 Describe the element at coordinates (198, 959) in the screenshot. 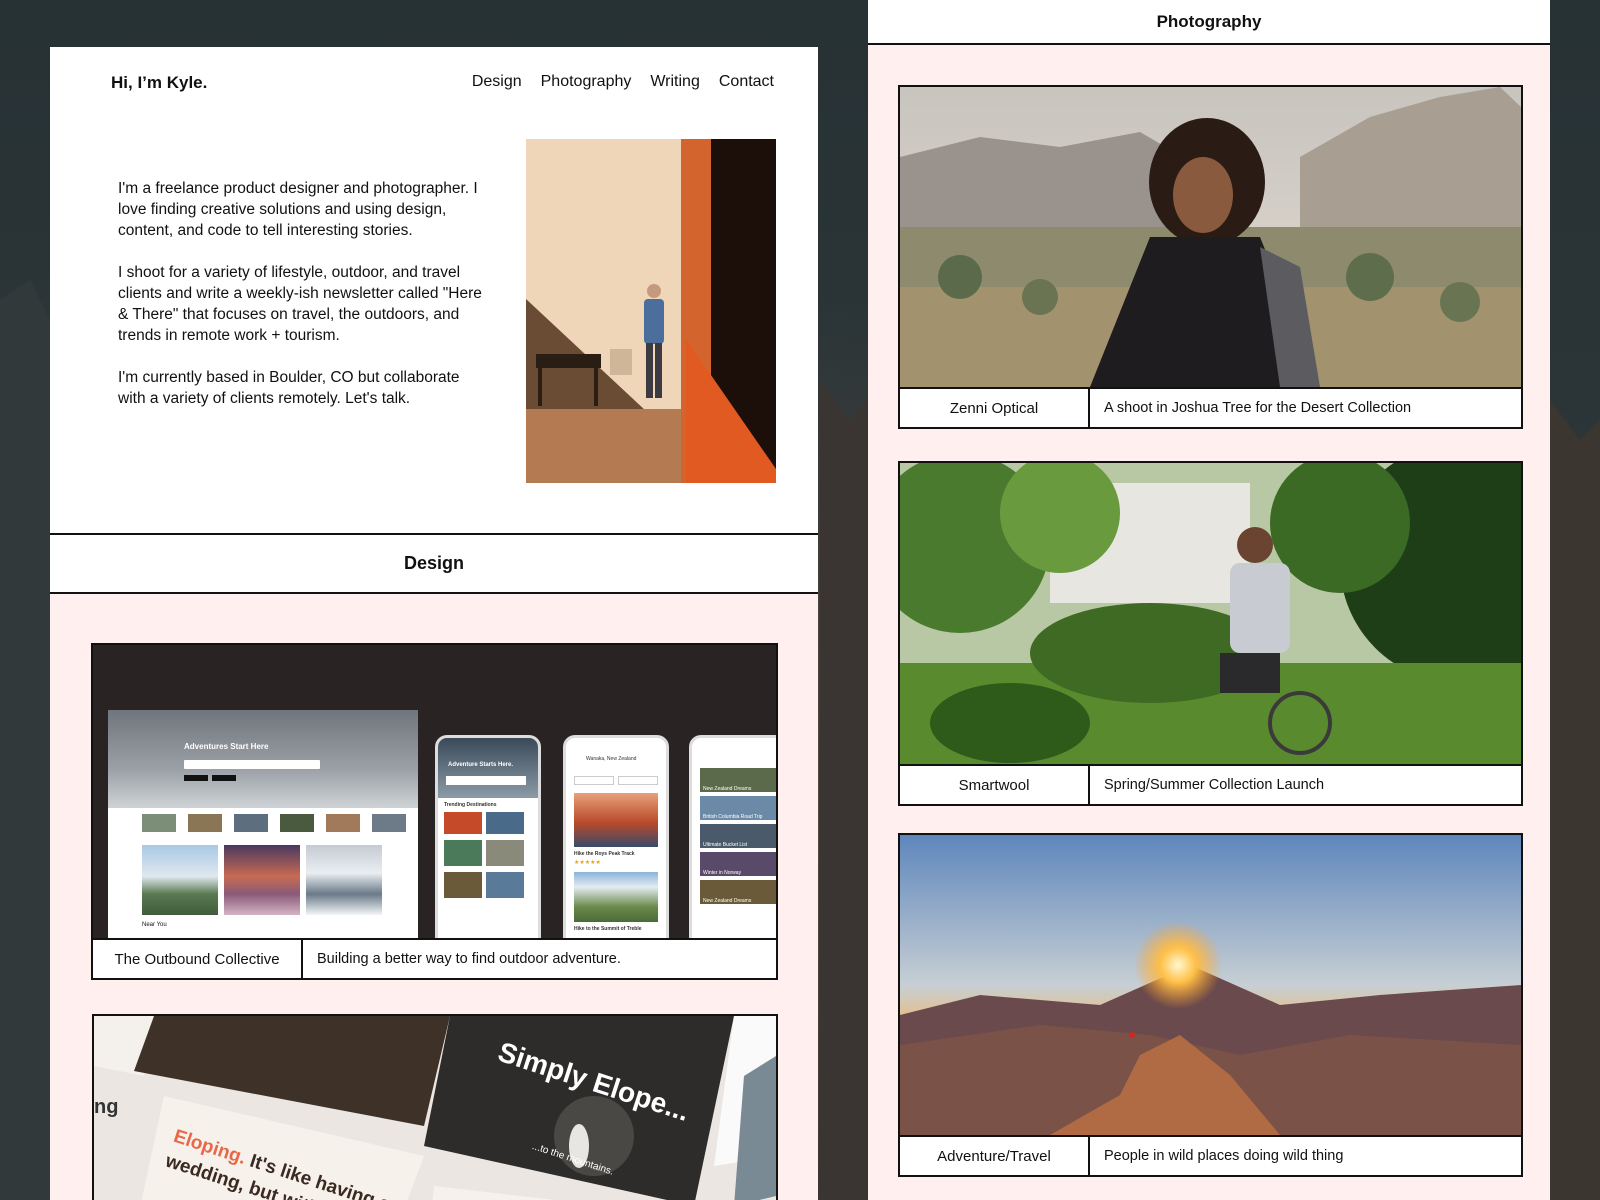

I see `project-name: The Outbound Collective` at that location.